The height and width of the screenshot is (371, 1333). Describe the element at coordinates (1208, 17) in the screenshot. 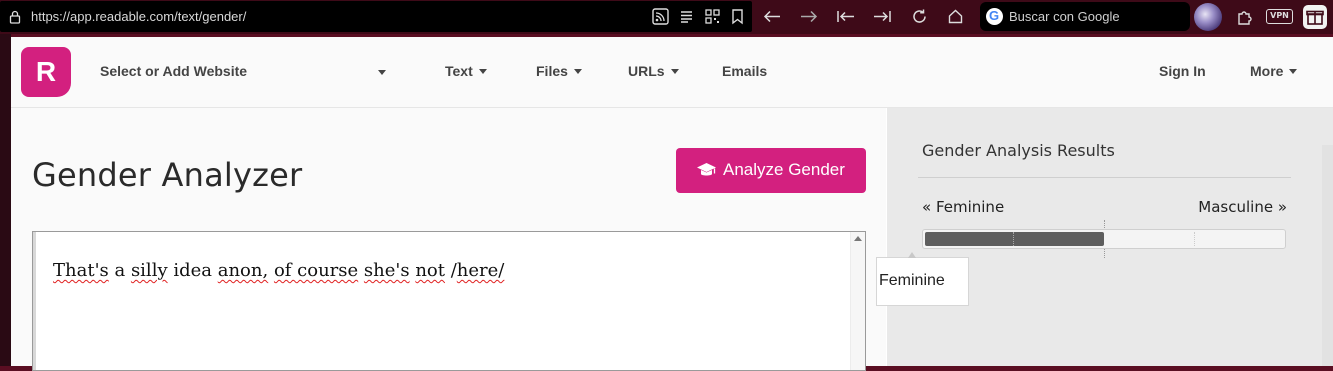

I see `profile-avatar` at that location.